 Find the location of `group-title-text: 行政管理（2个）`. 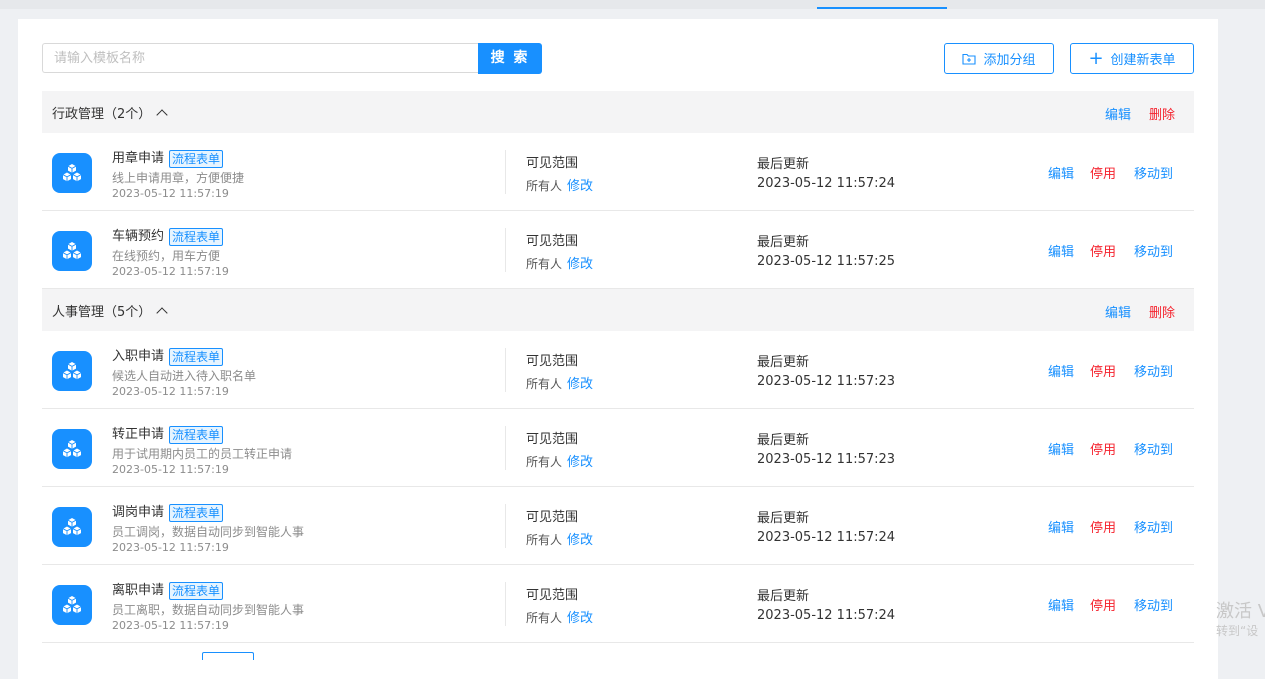

group-title-text: 行政管理（2个） is located at coordinates (102, 114).